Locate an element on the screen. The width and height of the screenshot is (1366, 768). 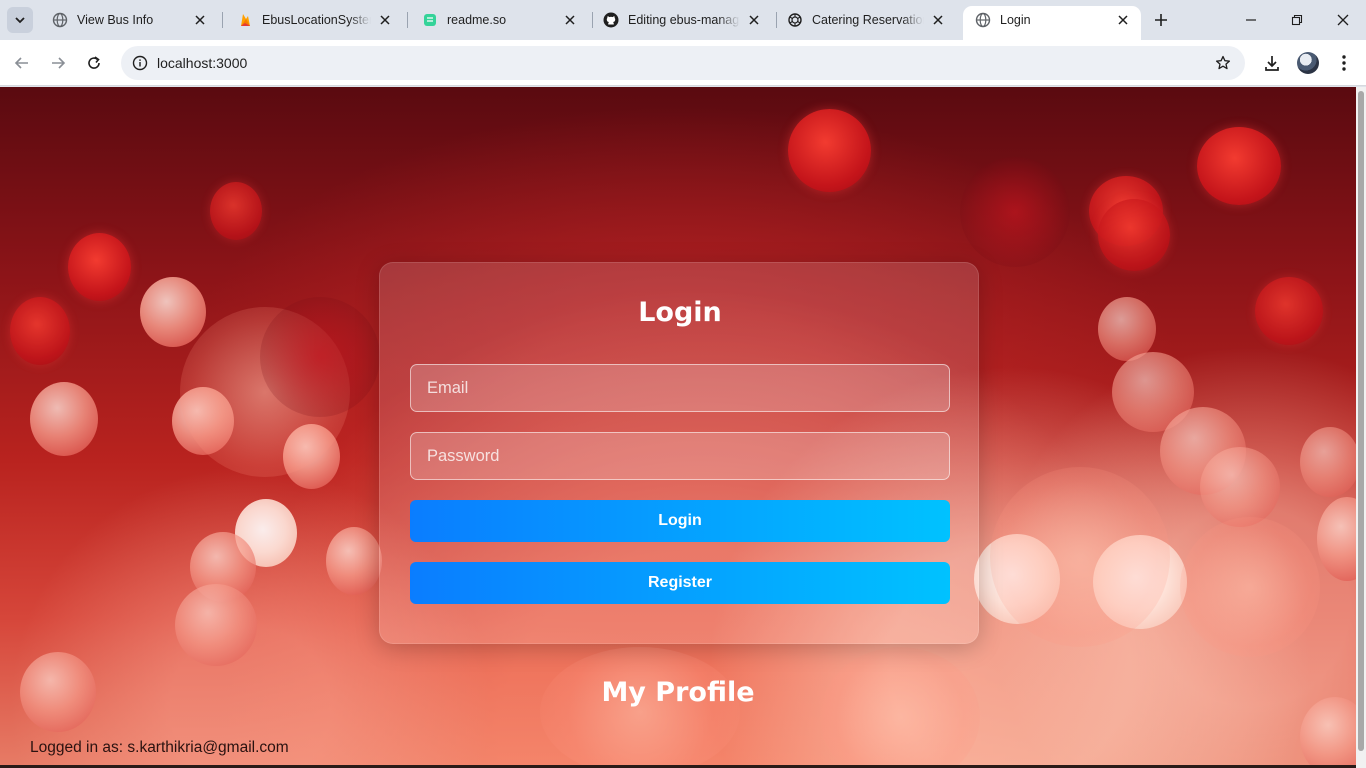
tab-ebus-location-system: EbusLocationSystem - is located at coordinates (314, 20).